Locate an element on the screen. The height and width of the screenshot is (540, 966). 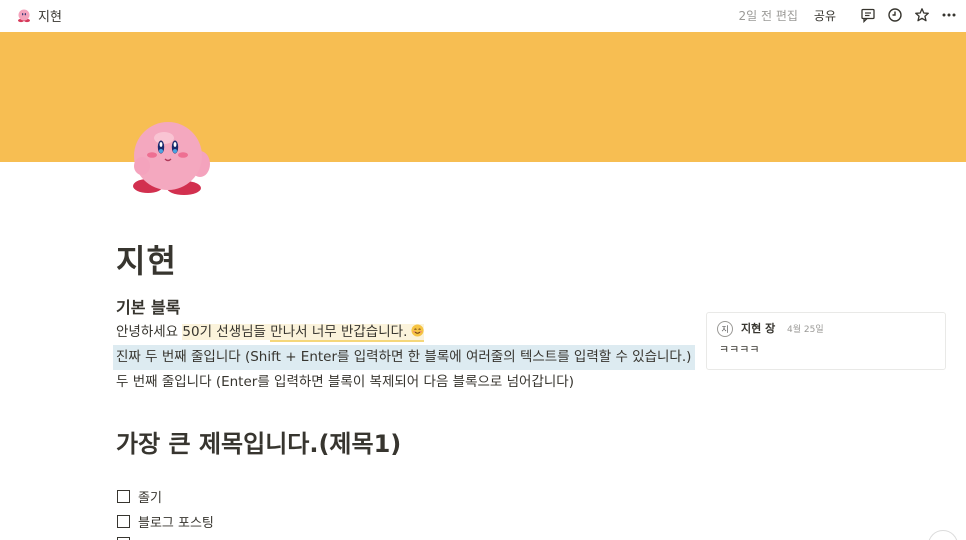
comment-author: 지현 장 is located at coordinates (758, 328).